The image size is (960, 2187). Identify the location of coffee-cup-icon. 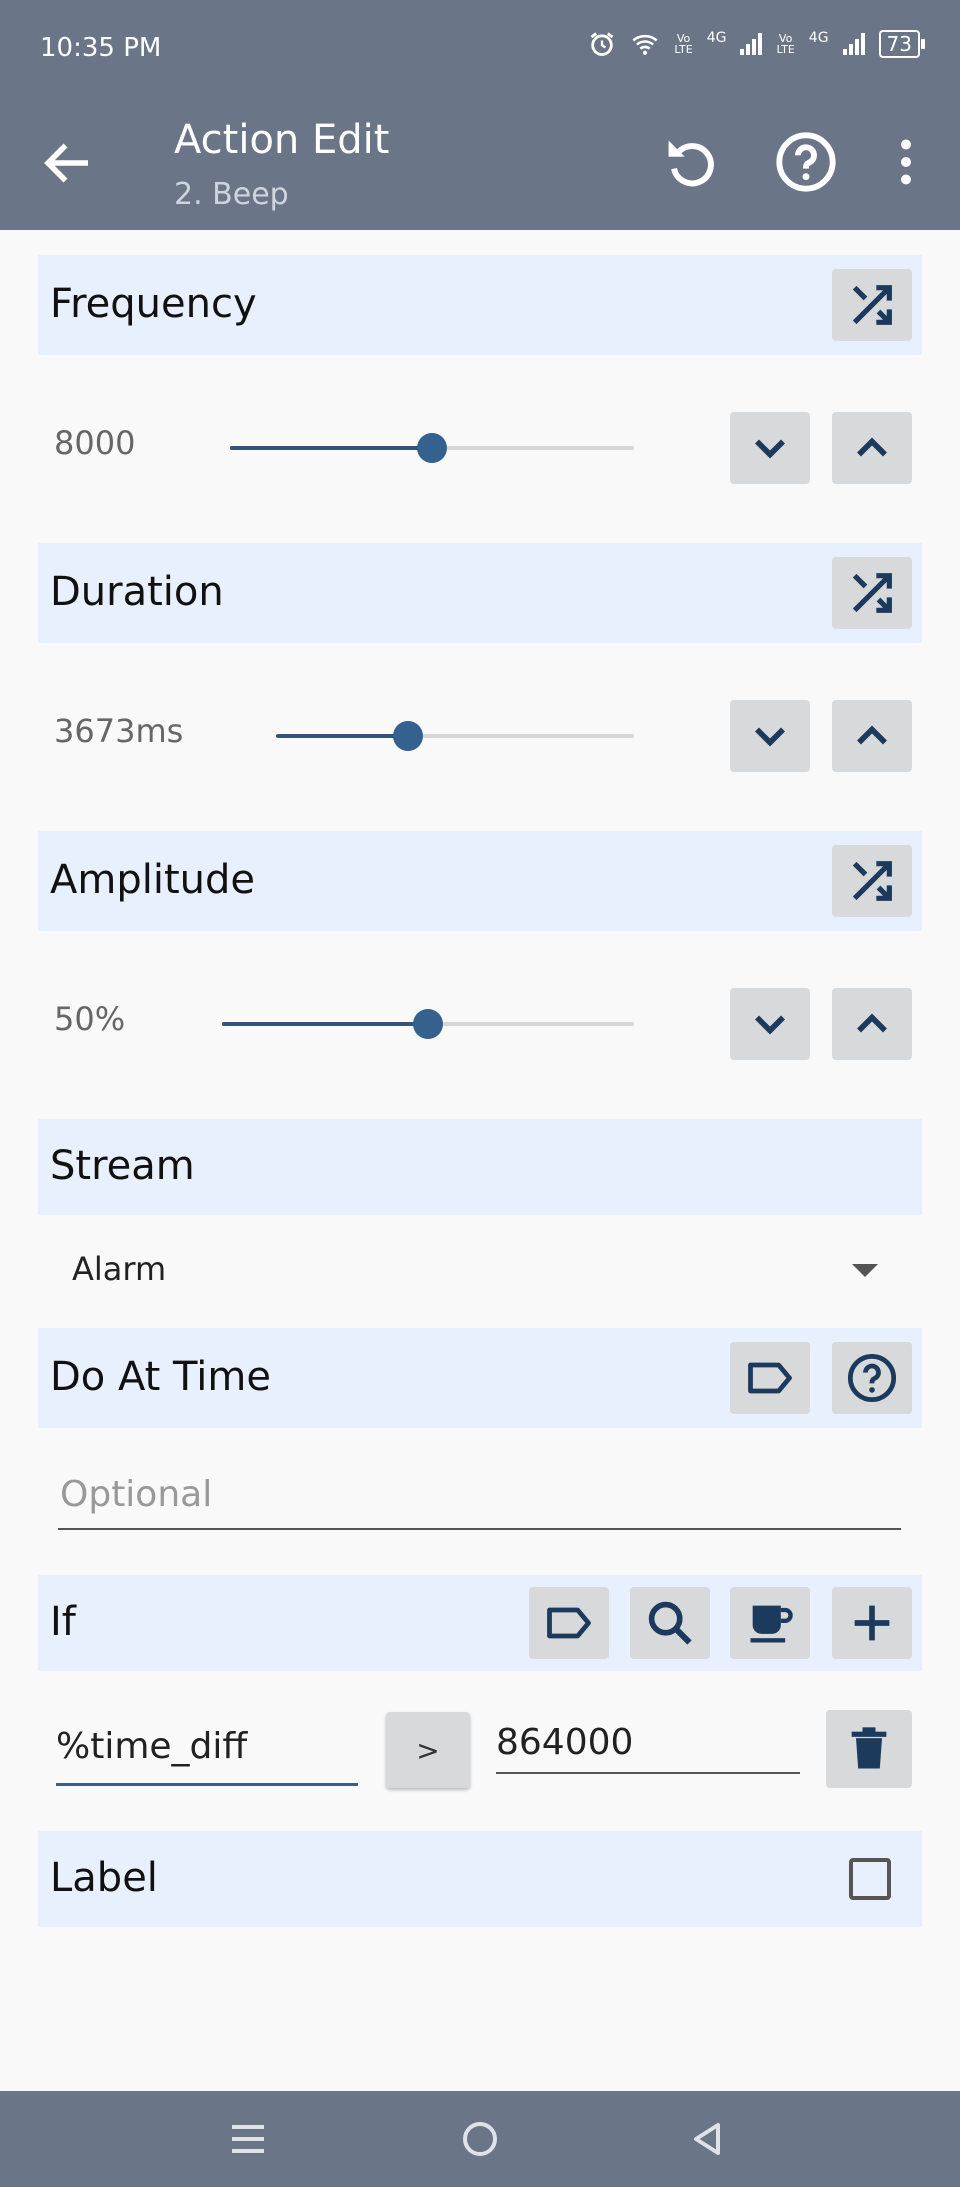
(771, 1624).